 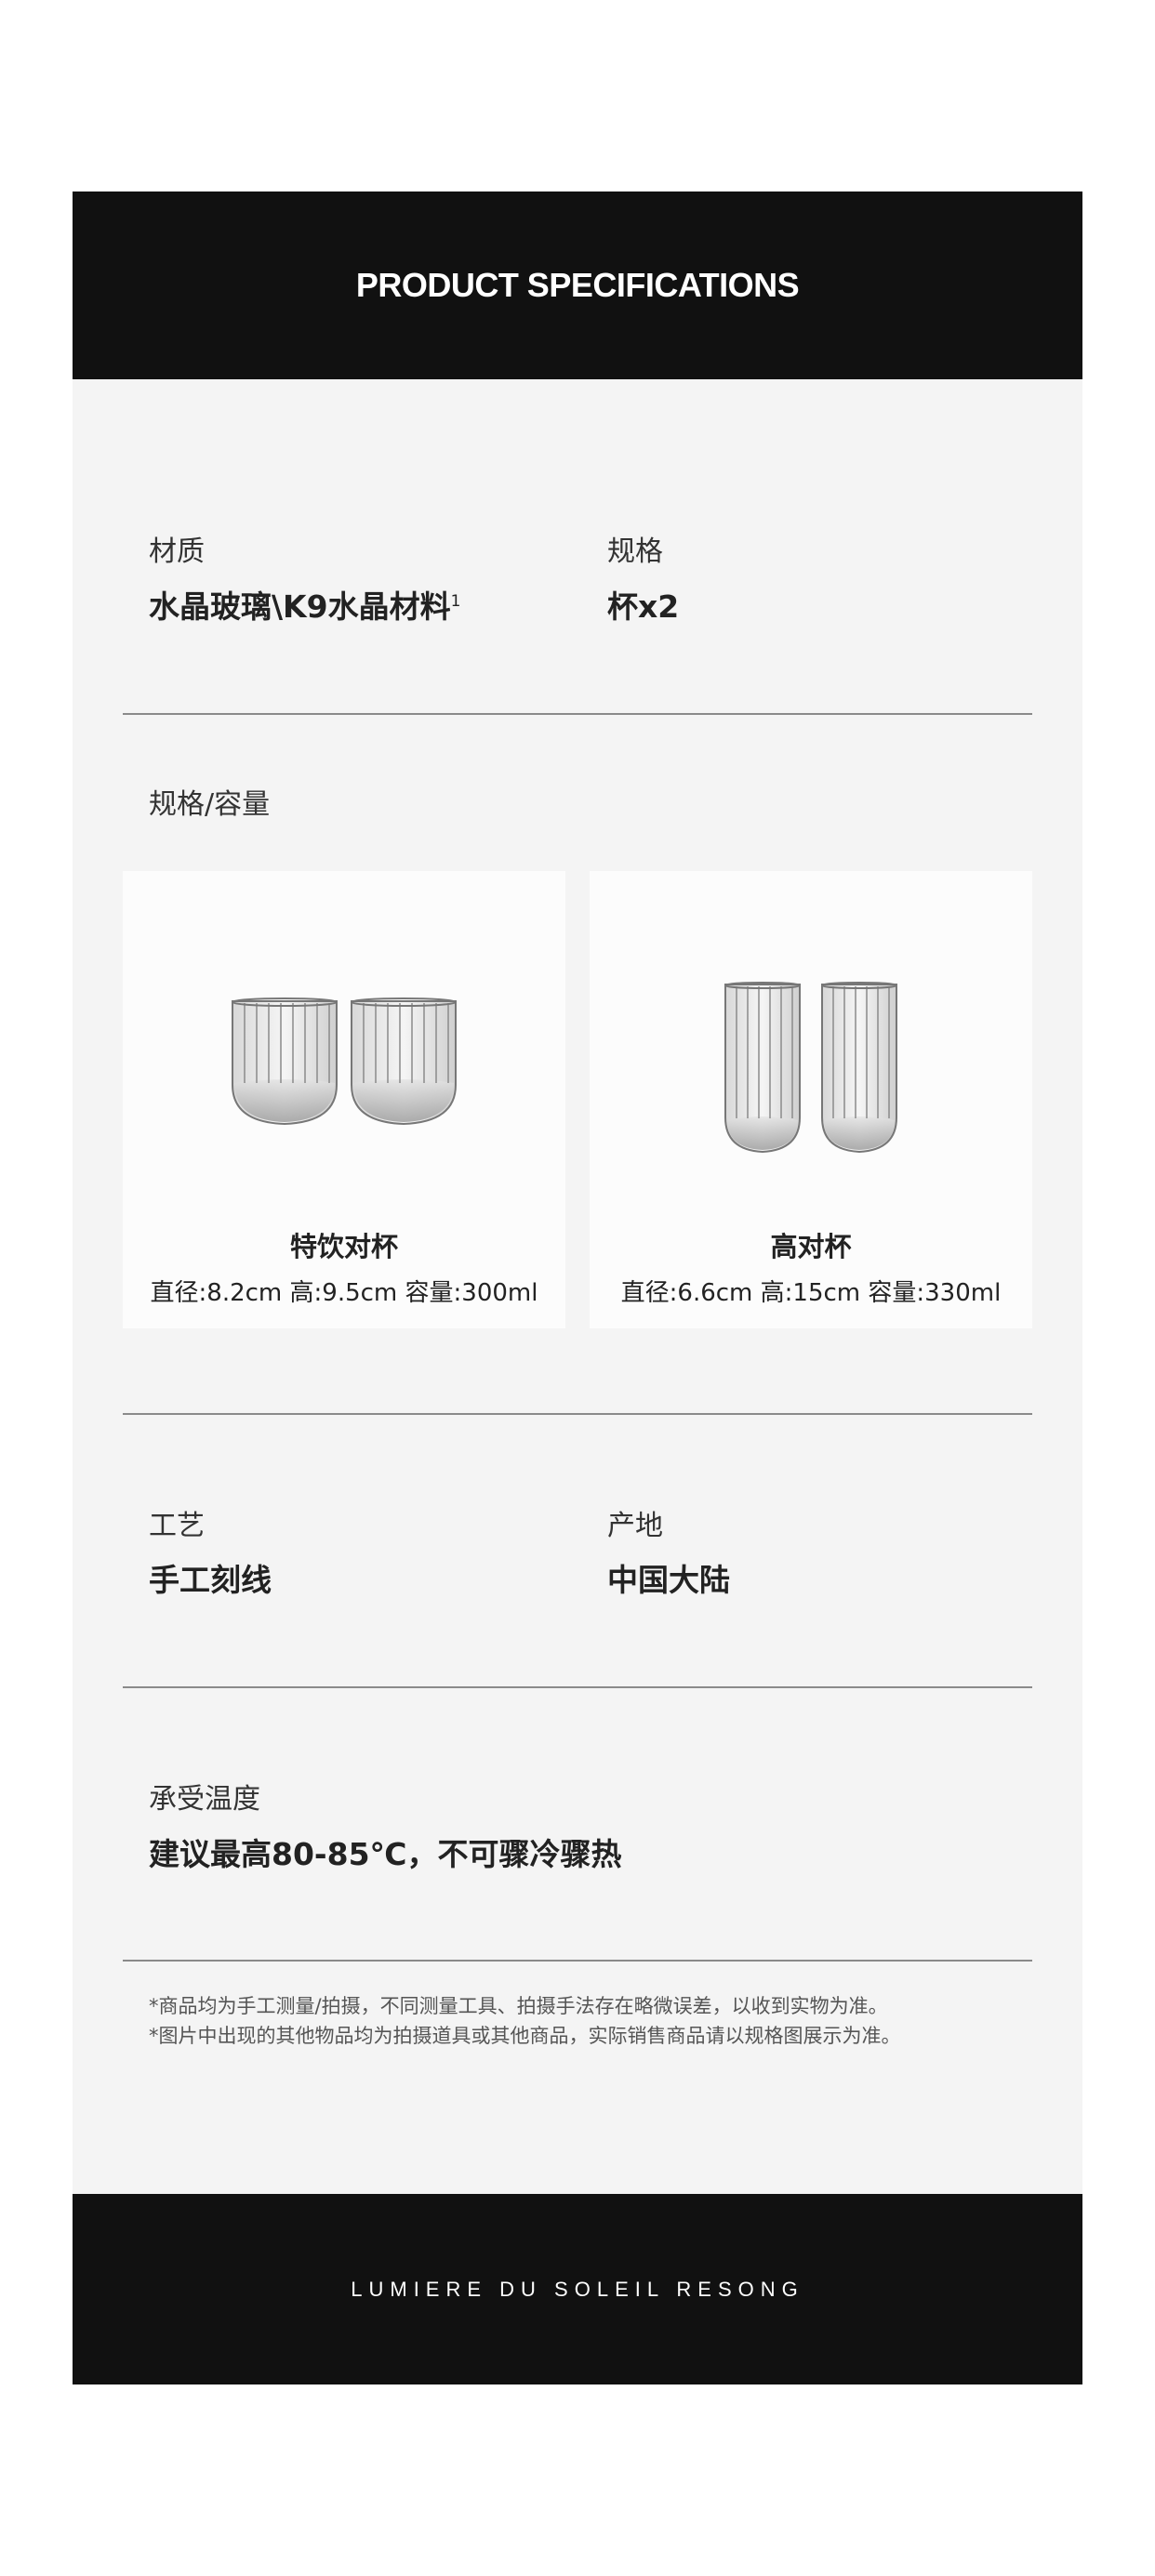 I want to click on product-name: 特饮对杯, so click(x=343, y=1246).